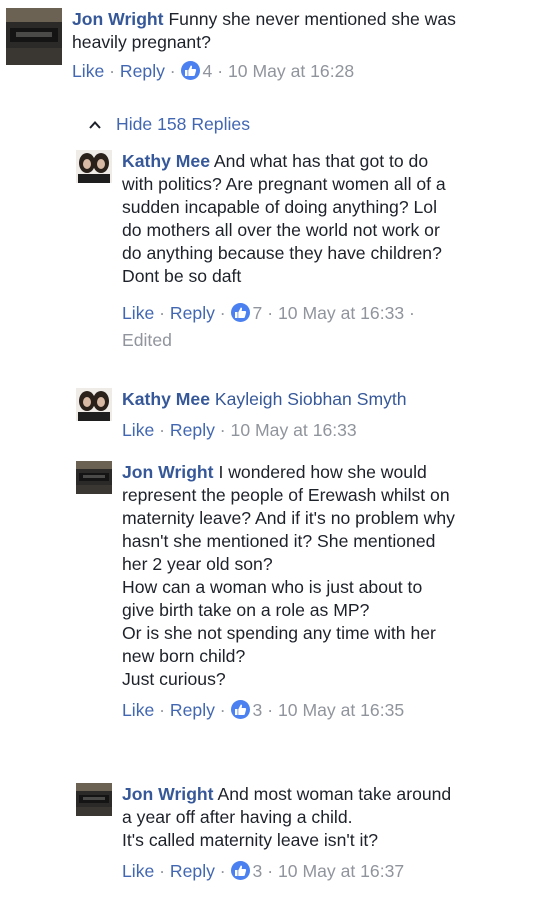  I want to click on comment-timestamp: 10 May at 16:28, so click(291, 71).